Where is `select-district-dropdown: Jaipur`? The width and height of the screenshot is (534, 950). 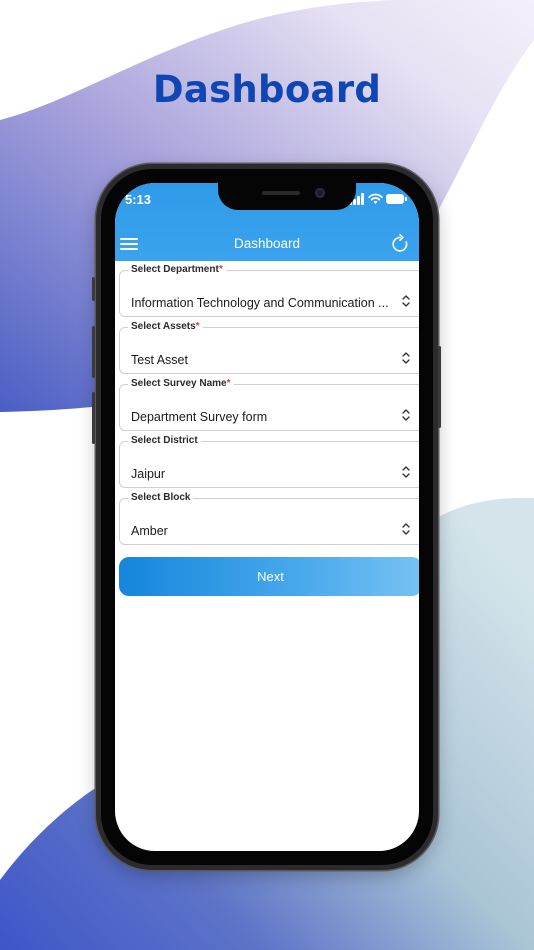
select-district-dropdown: Jaipur is located at coordinates (269, 464).